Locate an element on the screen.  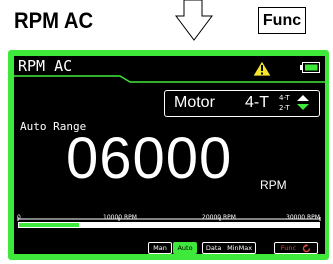
func-softkey: Func is located at coordinates (296, 248).